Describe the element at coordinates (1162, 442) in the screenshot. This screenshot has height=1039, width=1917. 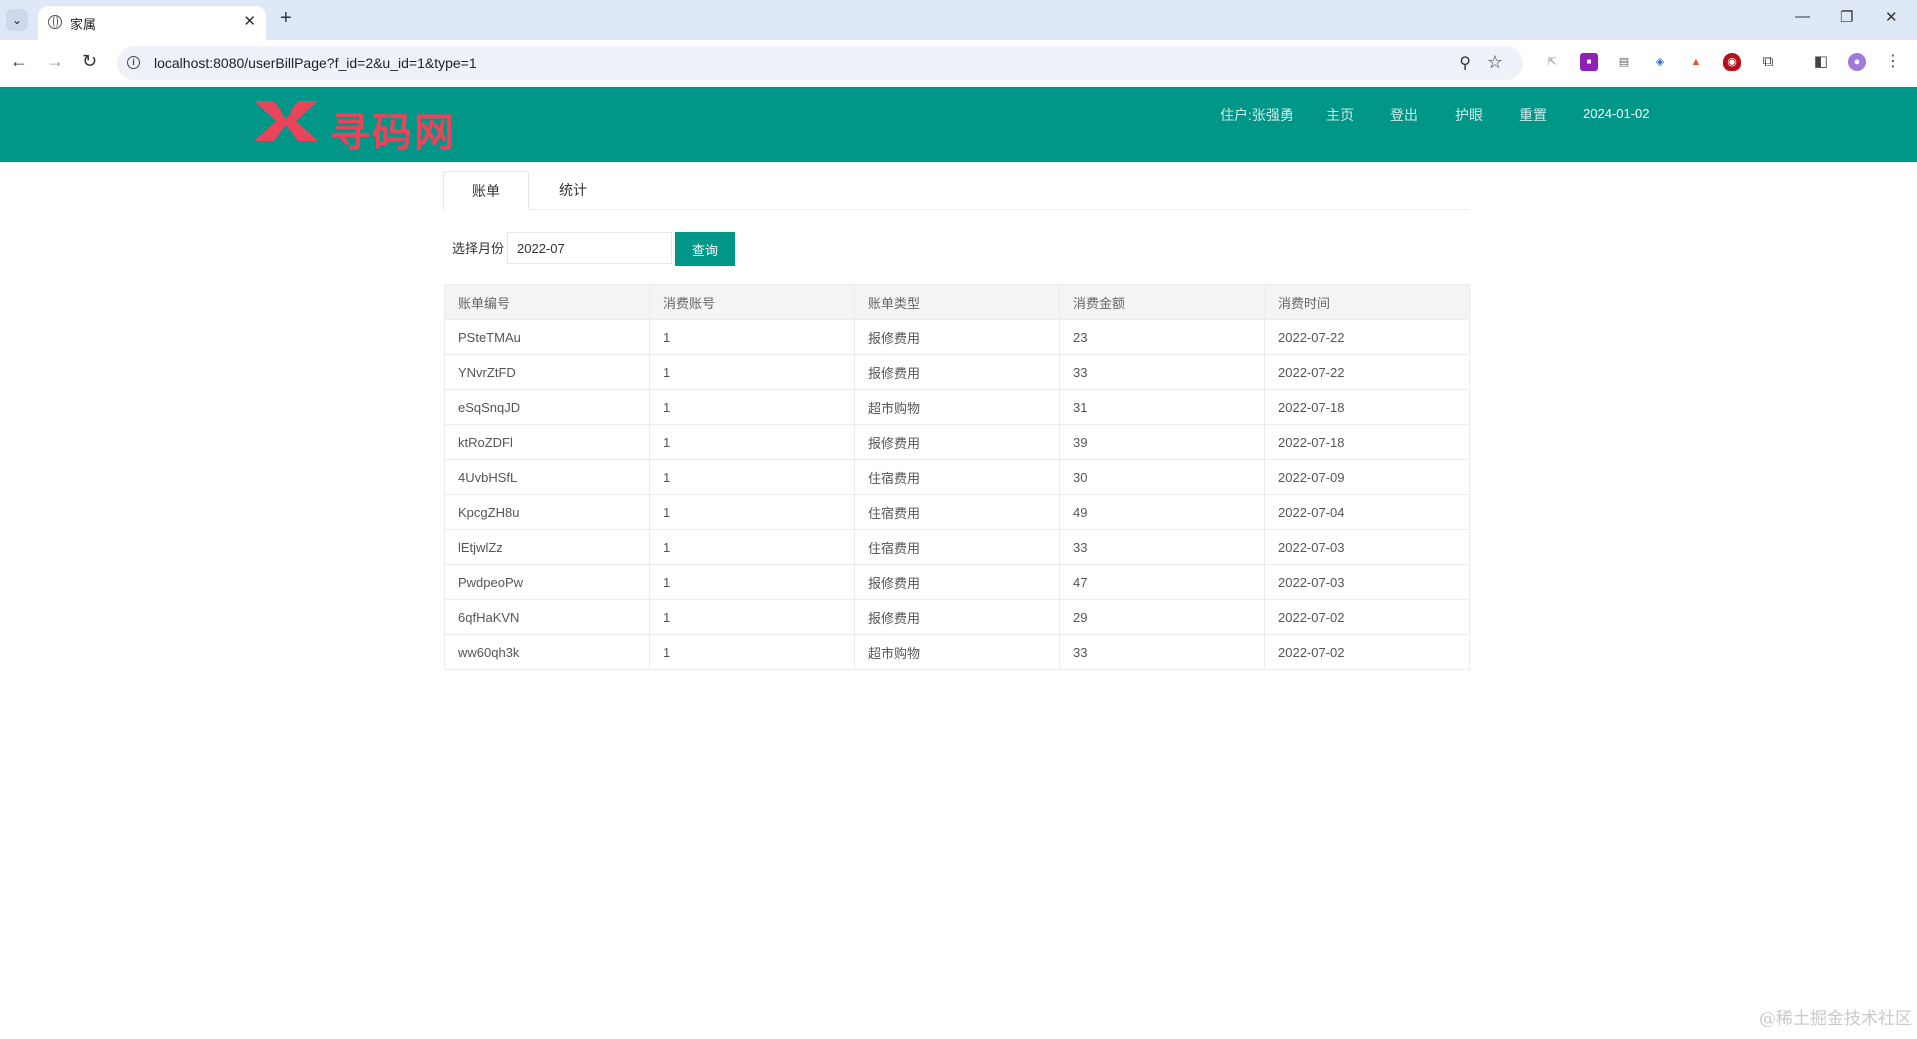
I see `cell-amount: 39` at that location.